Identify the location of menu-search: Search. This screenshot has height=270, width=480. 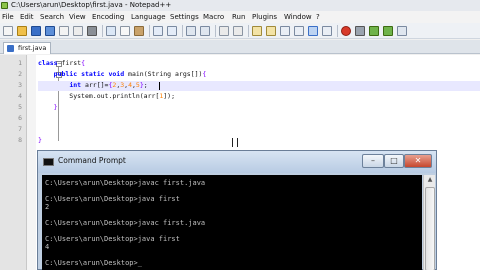
(52, 17).